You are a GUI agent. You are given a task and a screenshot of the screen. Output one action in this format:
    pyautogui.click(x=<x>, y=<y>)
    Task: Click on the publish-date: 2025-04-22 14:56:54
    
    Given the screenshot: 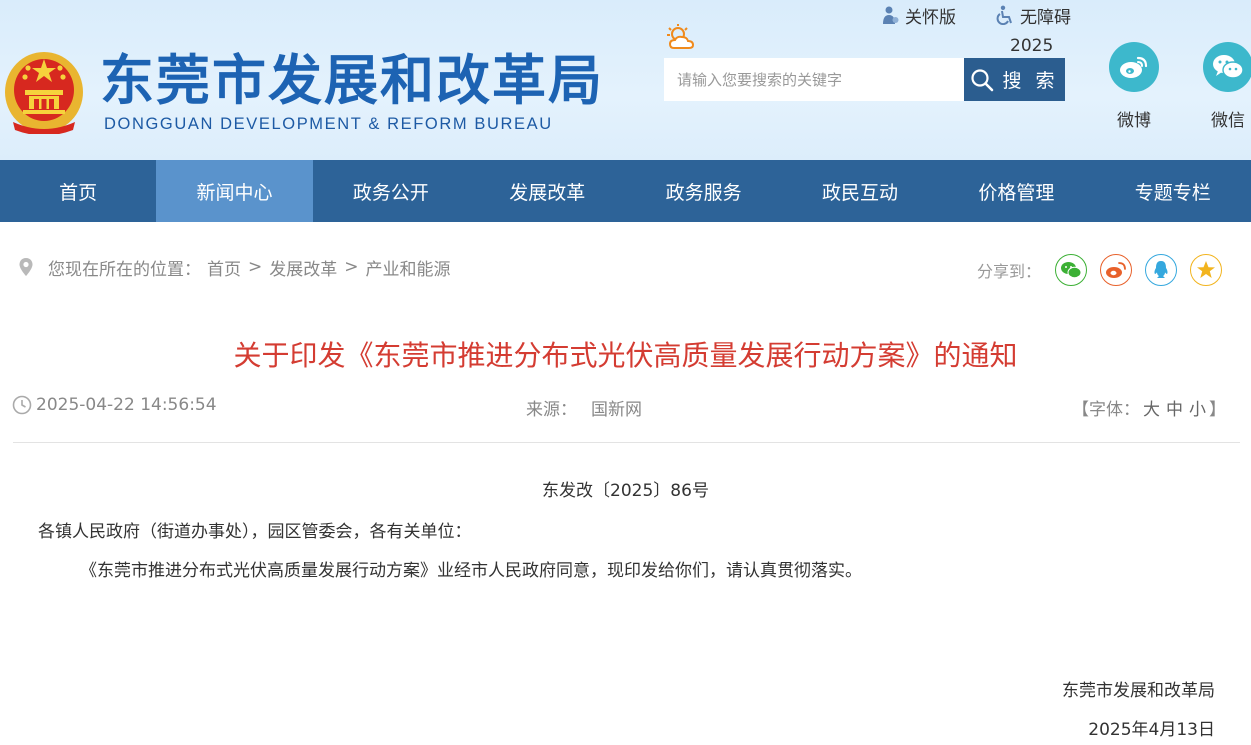 What is the action you would take?
    pyautogui.click(x=114, y=405)
    